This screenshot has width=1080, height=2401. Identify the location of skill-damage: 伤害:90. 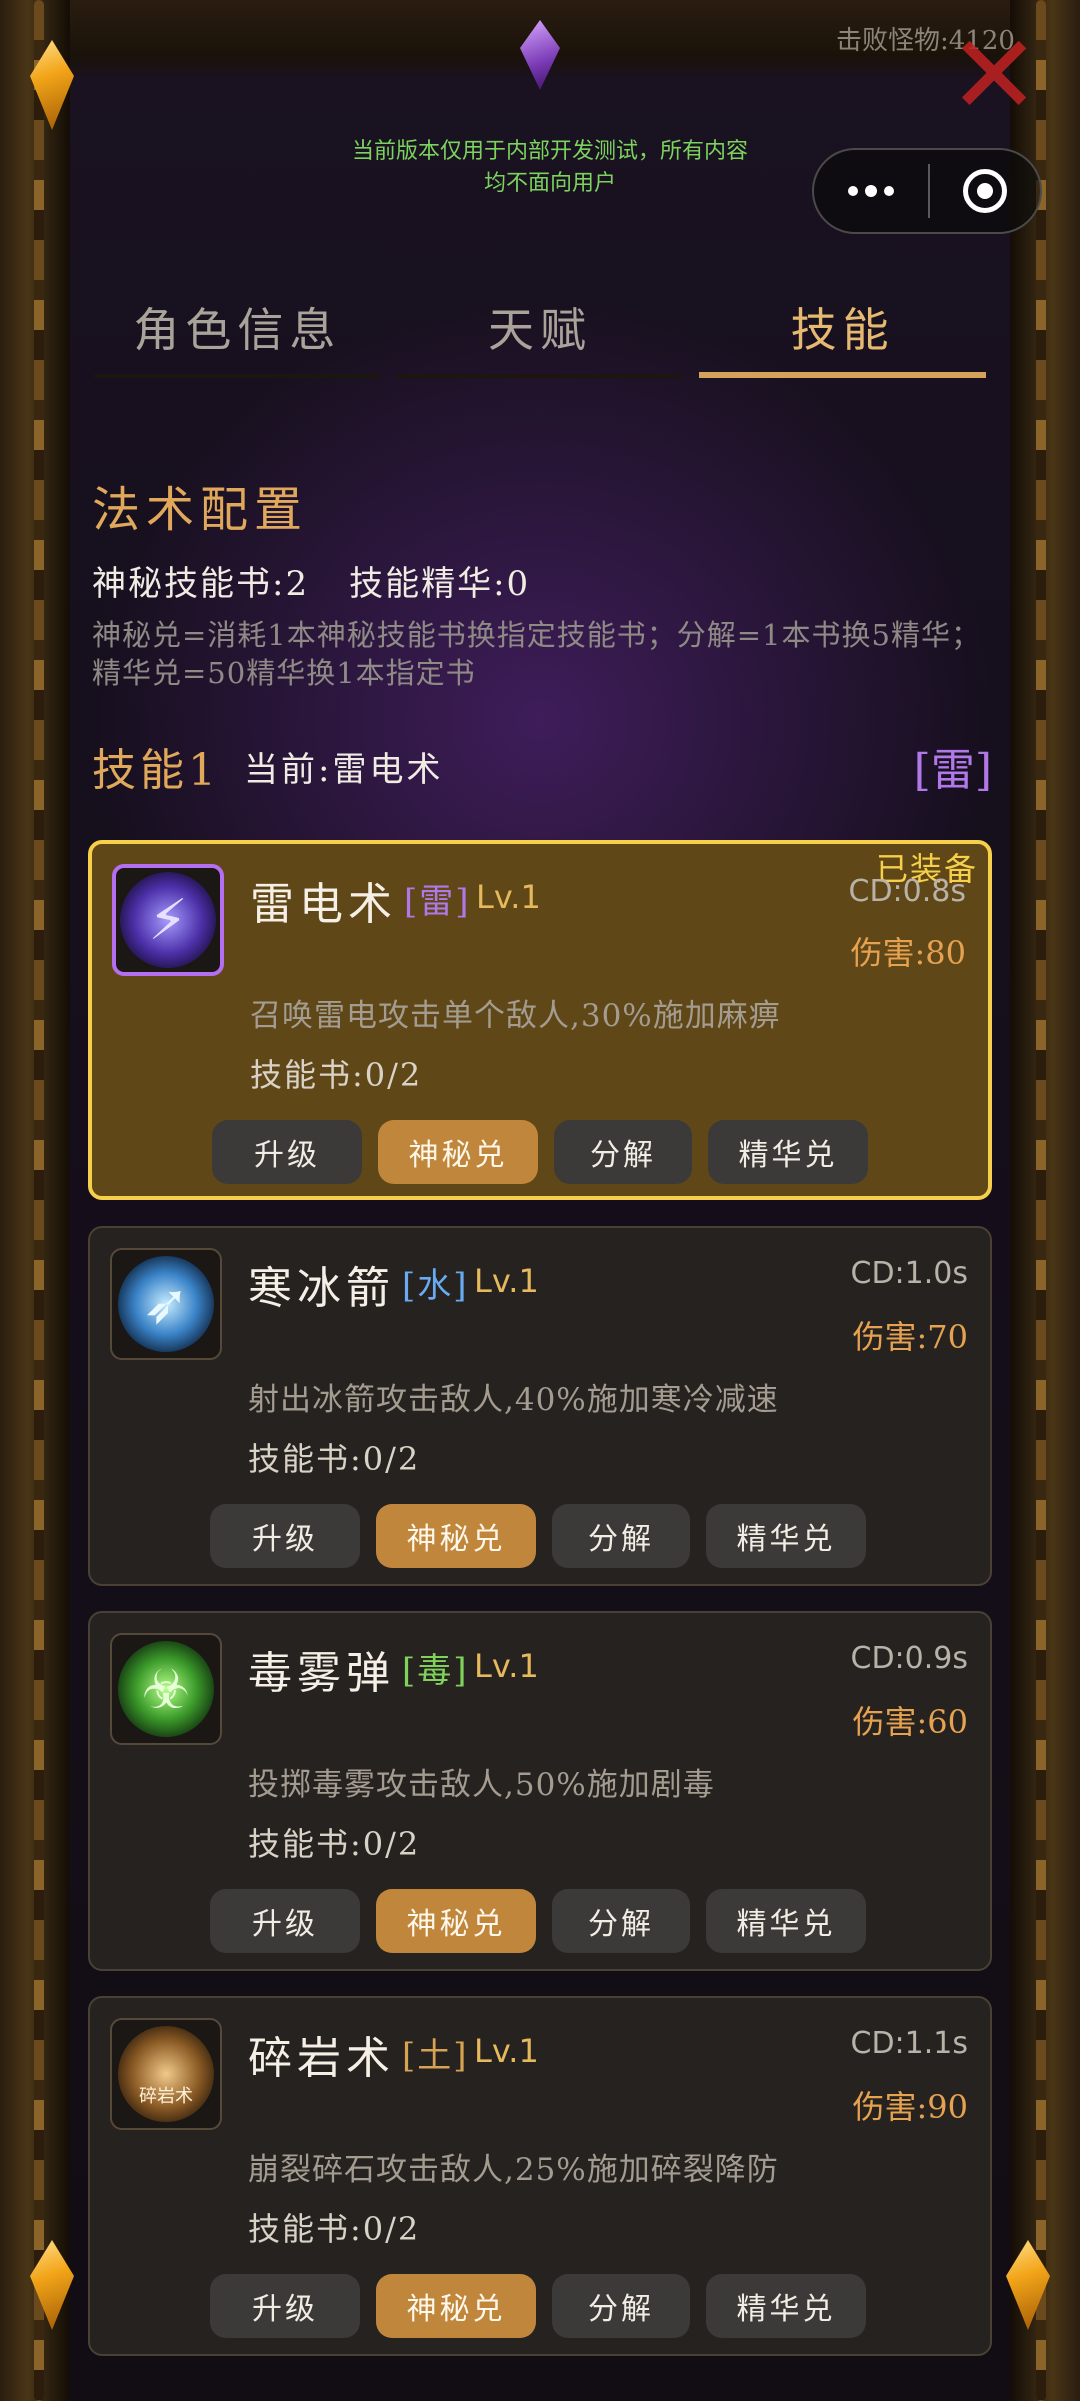
(910, 2107).